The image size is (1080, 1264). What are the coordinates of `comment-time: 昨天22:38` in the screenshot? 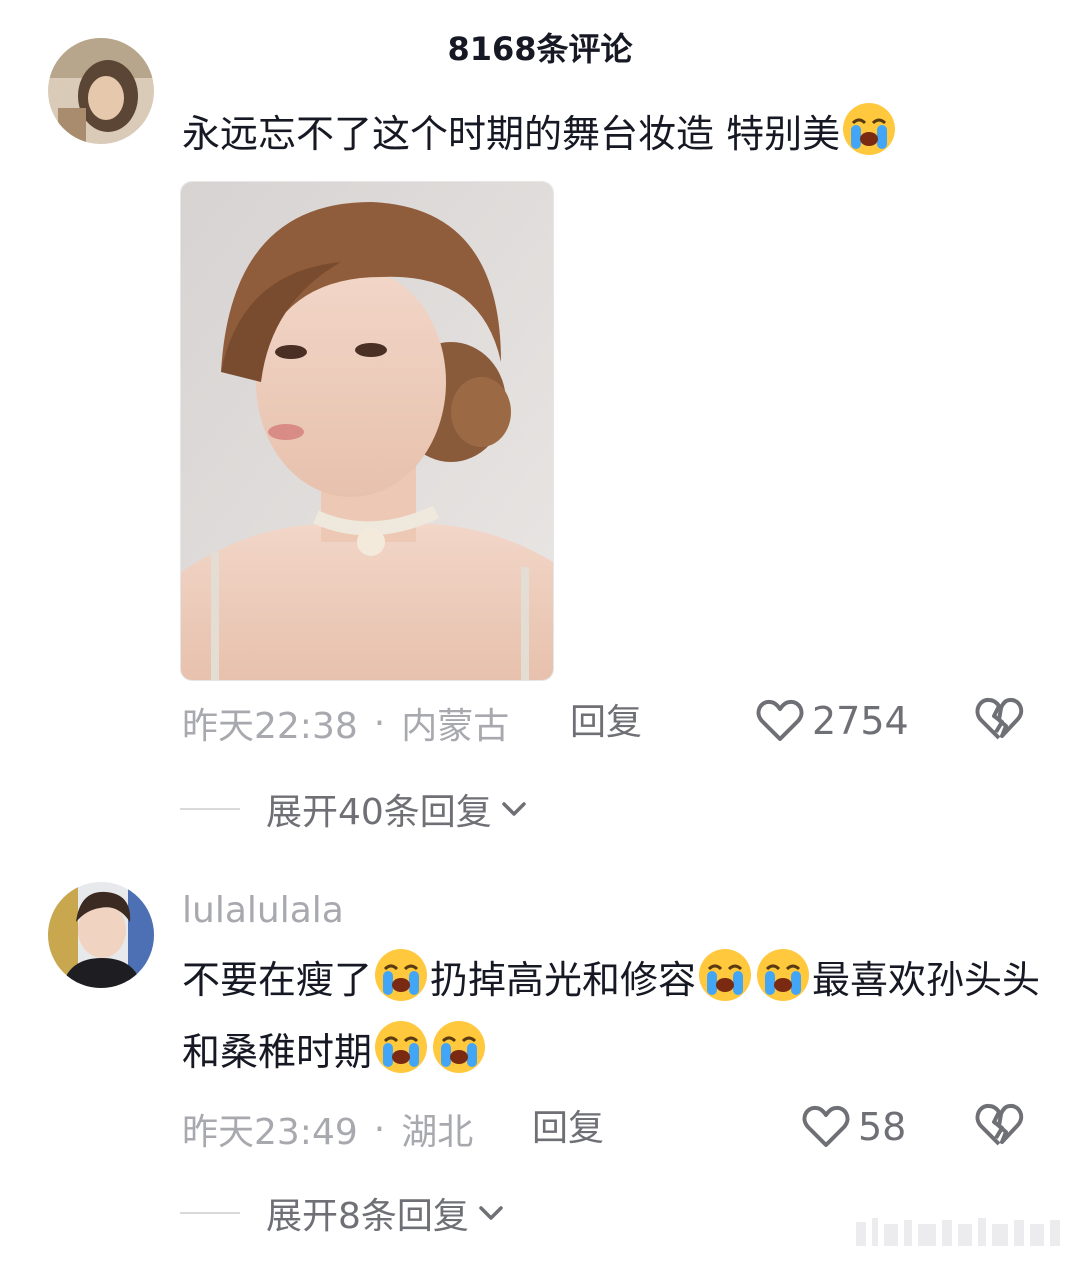 It's located at (270, 726).